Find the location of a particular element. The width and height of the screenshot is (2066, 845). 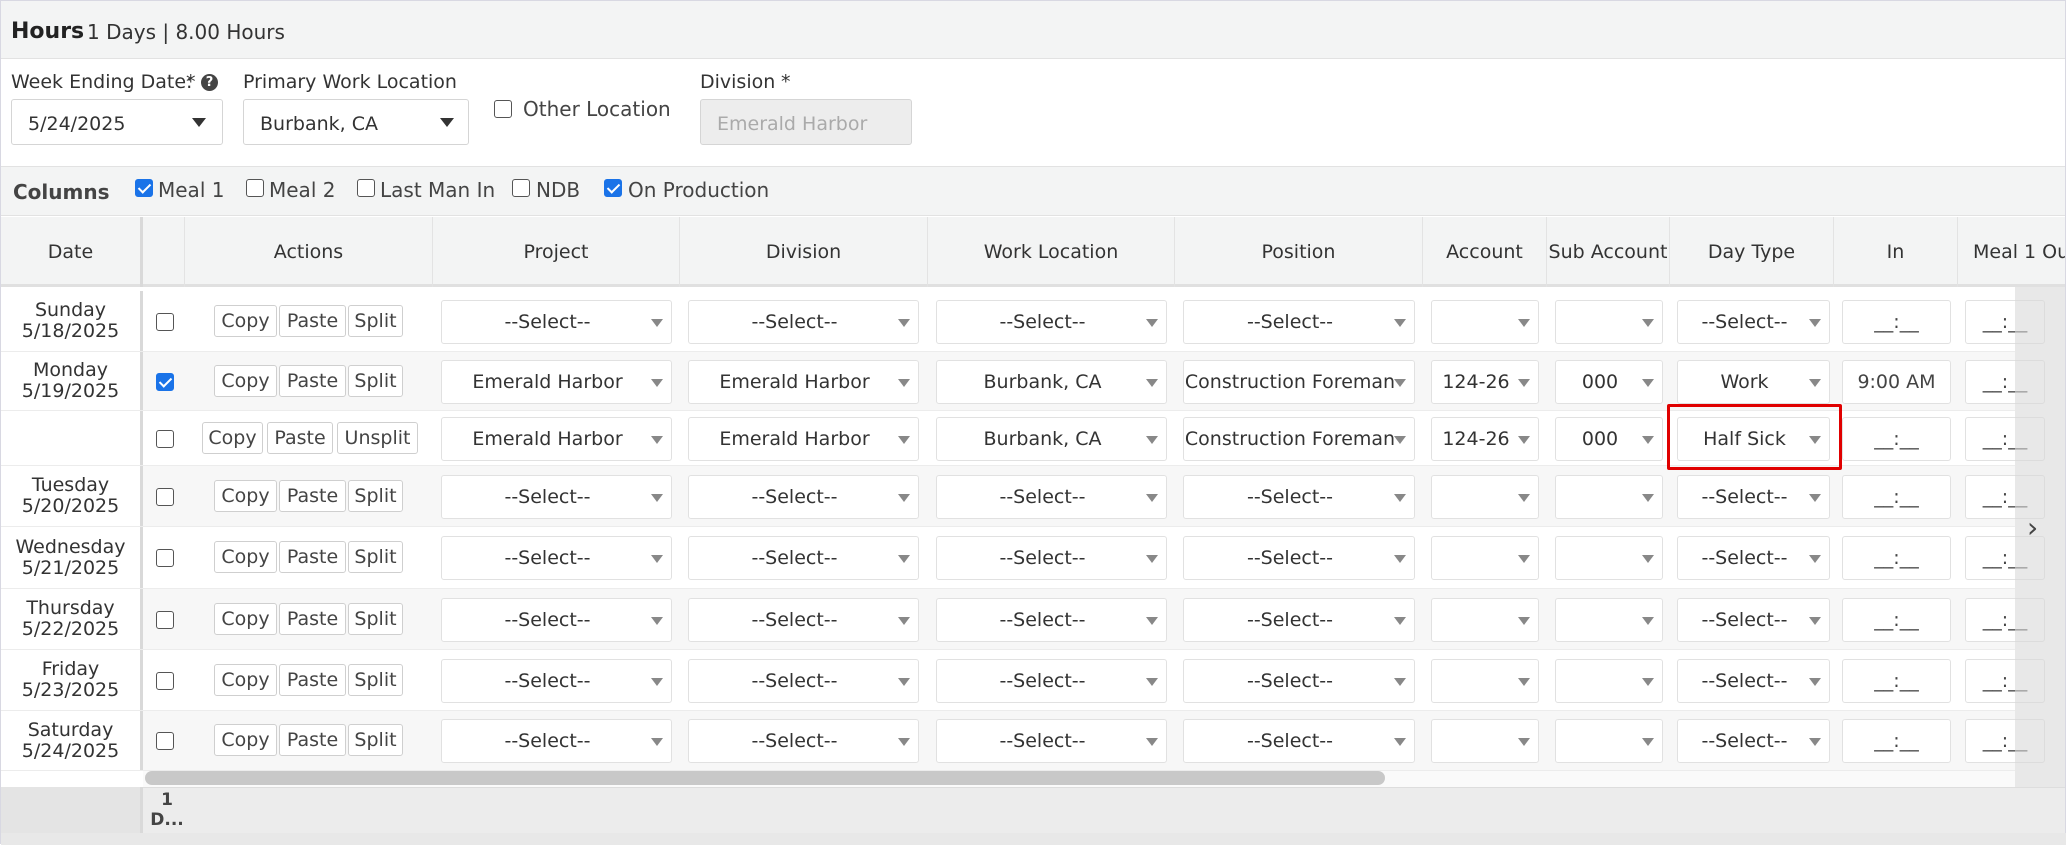

ndb-column-checkbox is located at coordinates (521, 188).